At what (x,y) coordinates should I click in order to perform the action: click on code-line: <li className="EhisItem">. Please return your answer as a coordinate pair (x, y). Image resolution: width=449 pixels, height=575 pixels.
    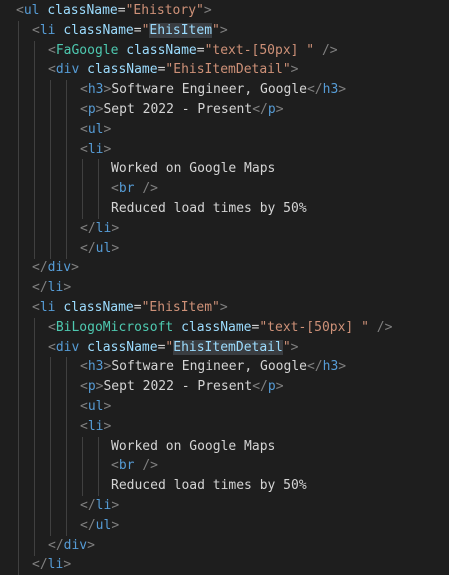
    Looking at the image, I should click on (224, 30).